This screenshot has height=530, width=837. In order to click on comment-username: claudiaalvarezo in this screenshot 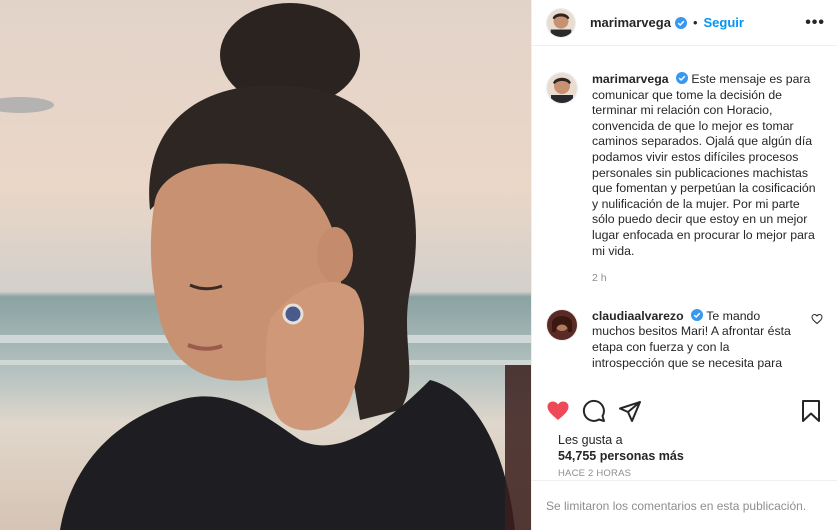, I will do `click(638, 316)`.